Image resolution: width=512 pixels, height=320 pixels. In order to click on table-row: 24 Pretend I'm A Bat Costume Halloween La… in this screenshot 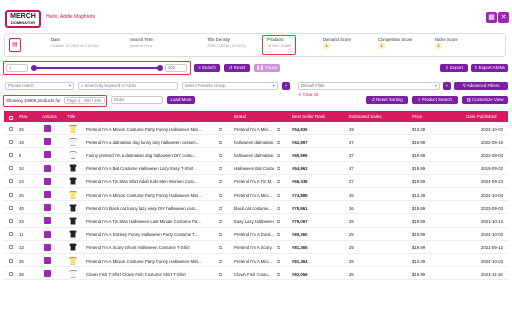, I will do `click(256, 168)`.